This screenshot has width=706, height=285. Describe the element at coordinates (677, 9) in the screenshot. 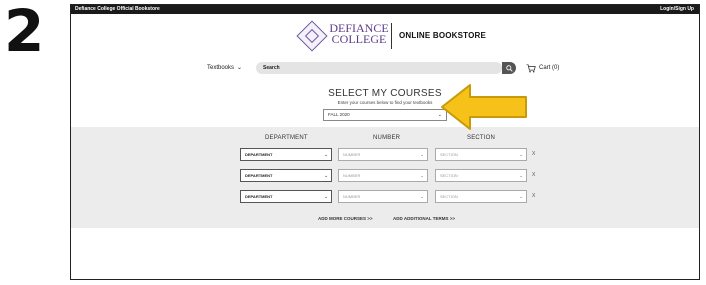

I see `login-link: Login/Sign Up` at that location.